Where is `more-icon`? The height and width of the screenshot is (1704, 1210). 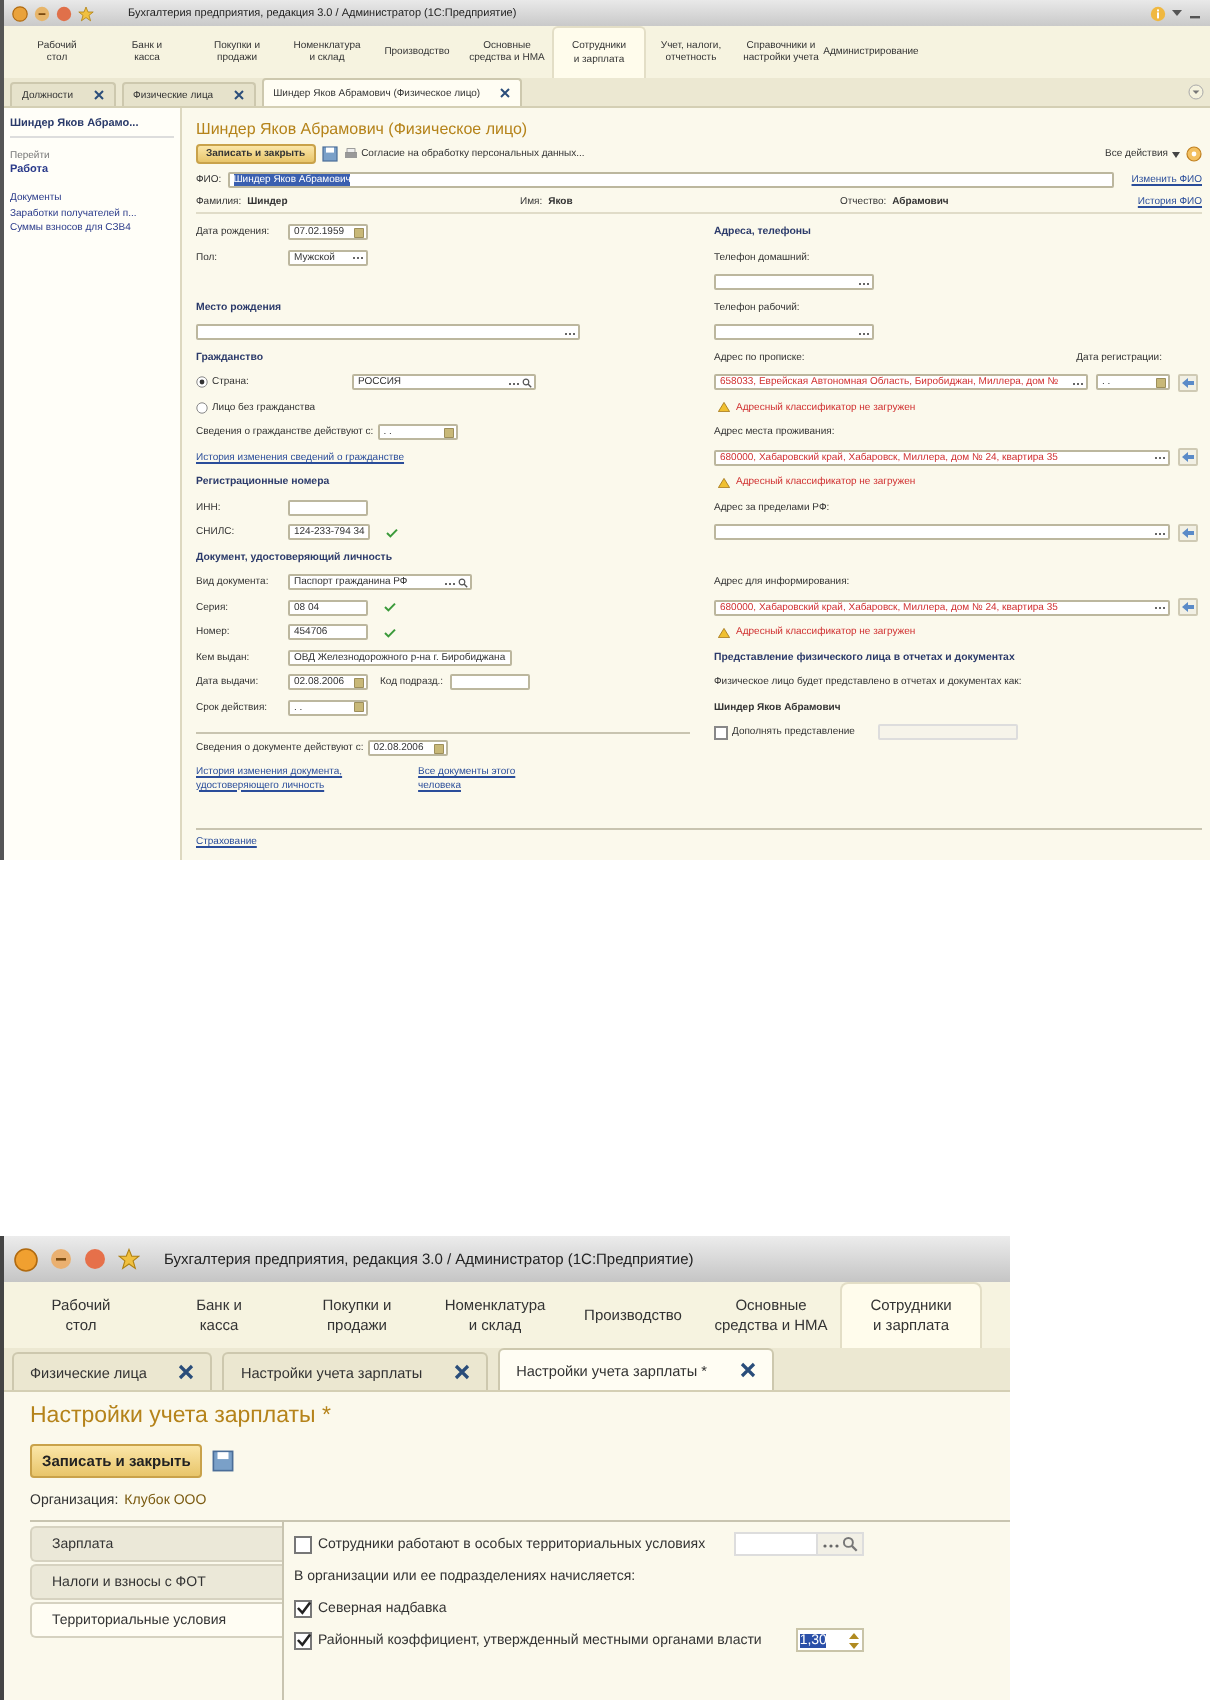
more-icon is located at coordinates (830, 1544).